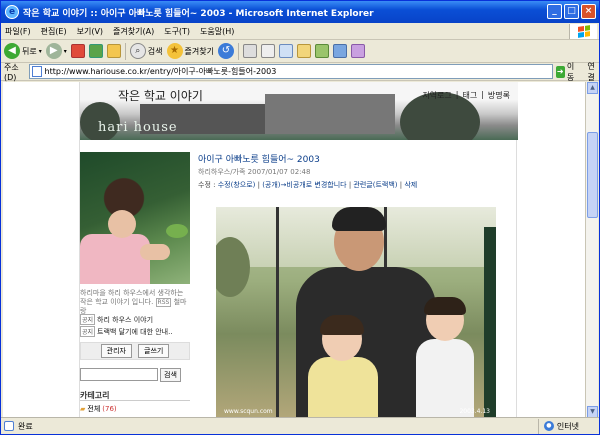  Describe the element at coordinates (138, 127) in the screenshot. I see `brand-logo: hari house` at that location.